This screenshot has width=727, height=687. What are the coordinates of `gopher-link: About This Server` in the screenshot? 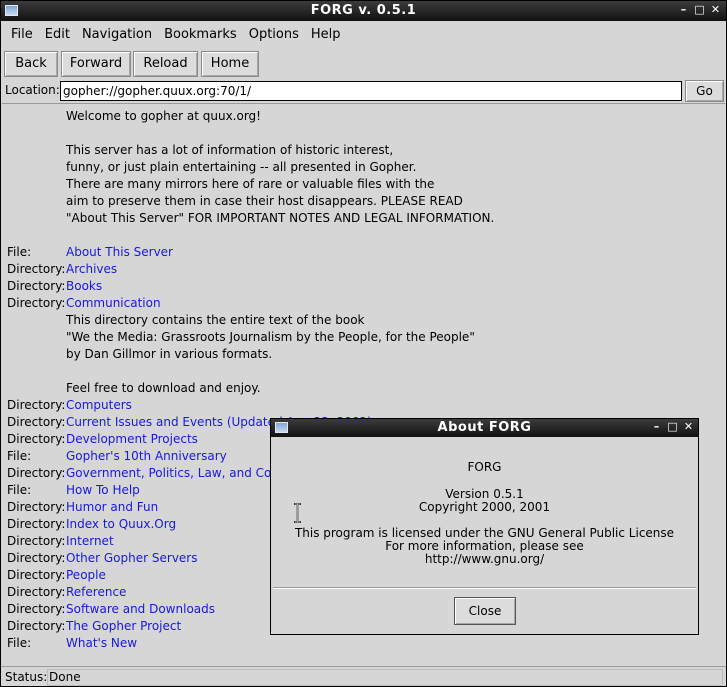 It's located at (119, 252).